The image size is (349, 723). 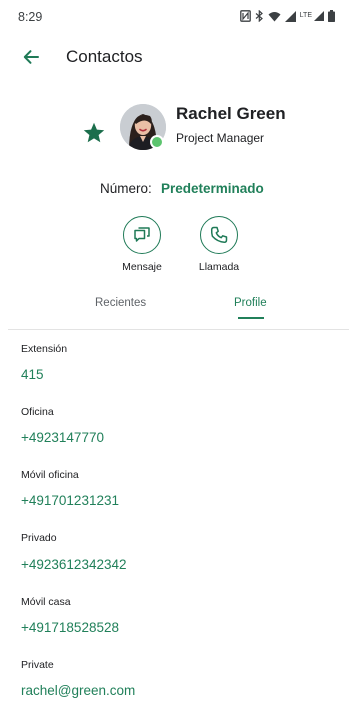 What do you see at coordinates (120, 303) in the screenshot?
I see `tab-recientes: Recientes` at bounding box center [120, 303].